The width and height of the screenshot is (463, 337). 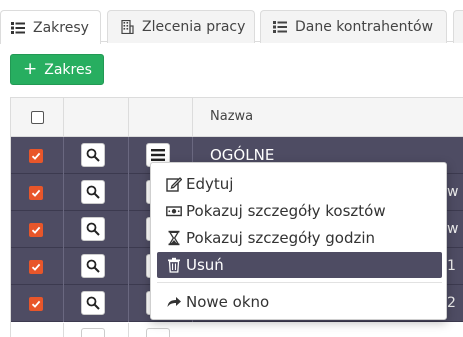 I want to click on plus-icon: +, so click(x=30, y=69).